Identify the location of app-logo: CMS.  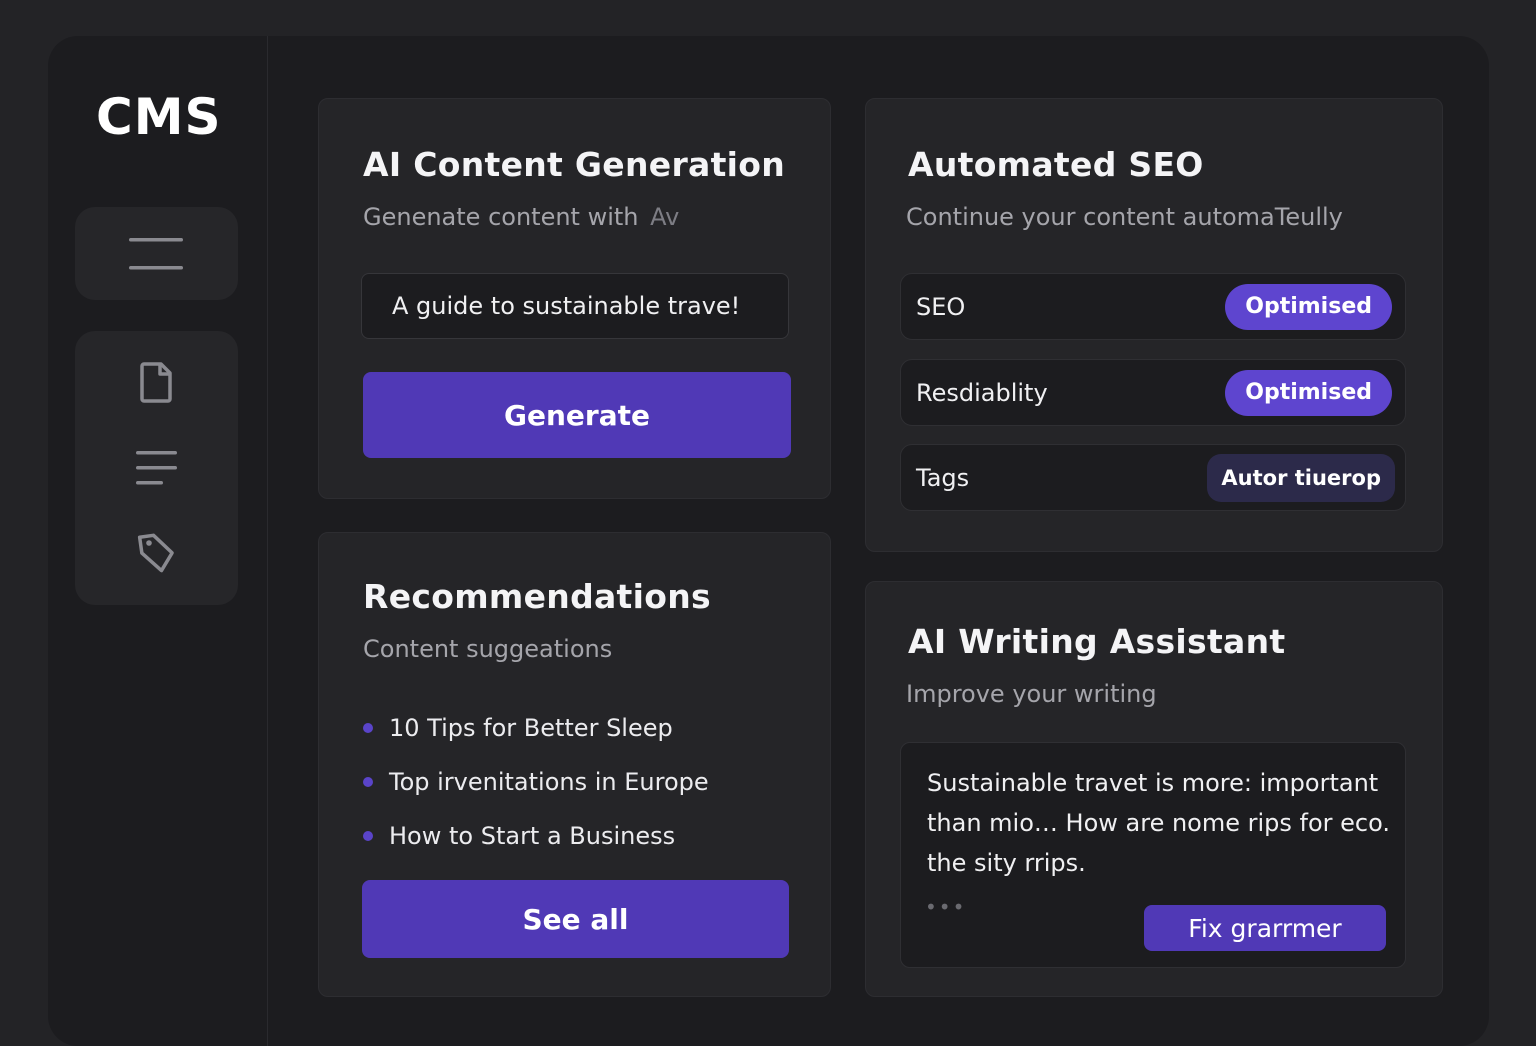
(159, 117).